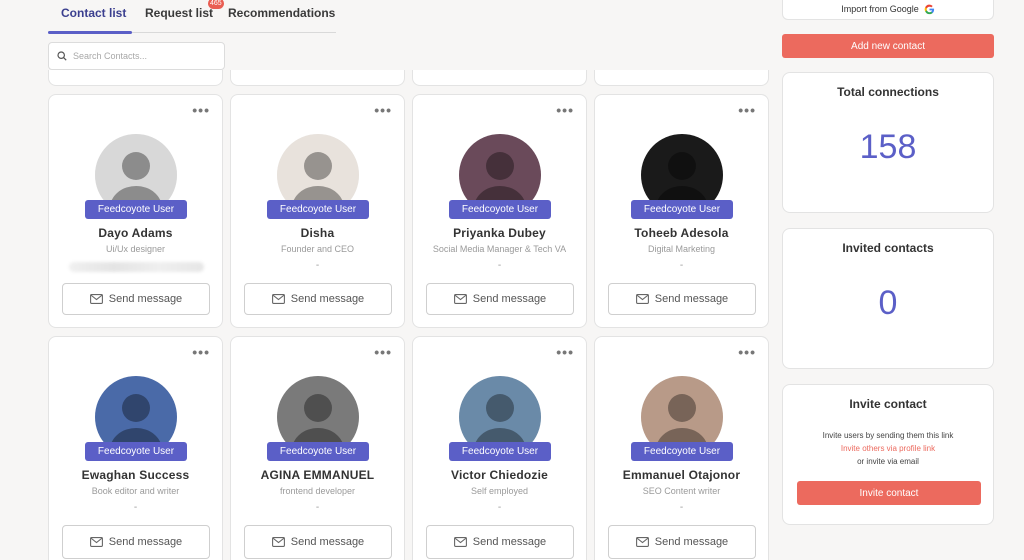  What do you see at coordinates (888, 248) in the screenshot?
I see `invited-contacts-title: Invited contacts` at bounding box center [888, 248].